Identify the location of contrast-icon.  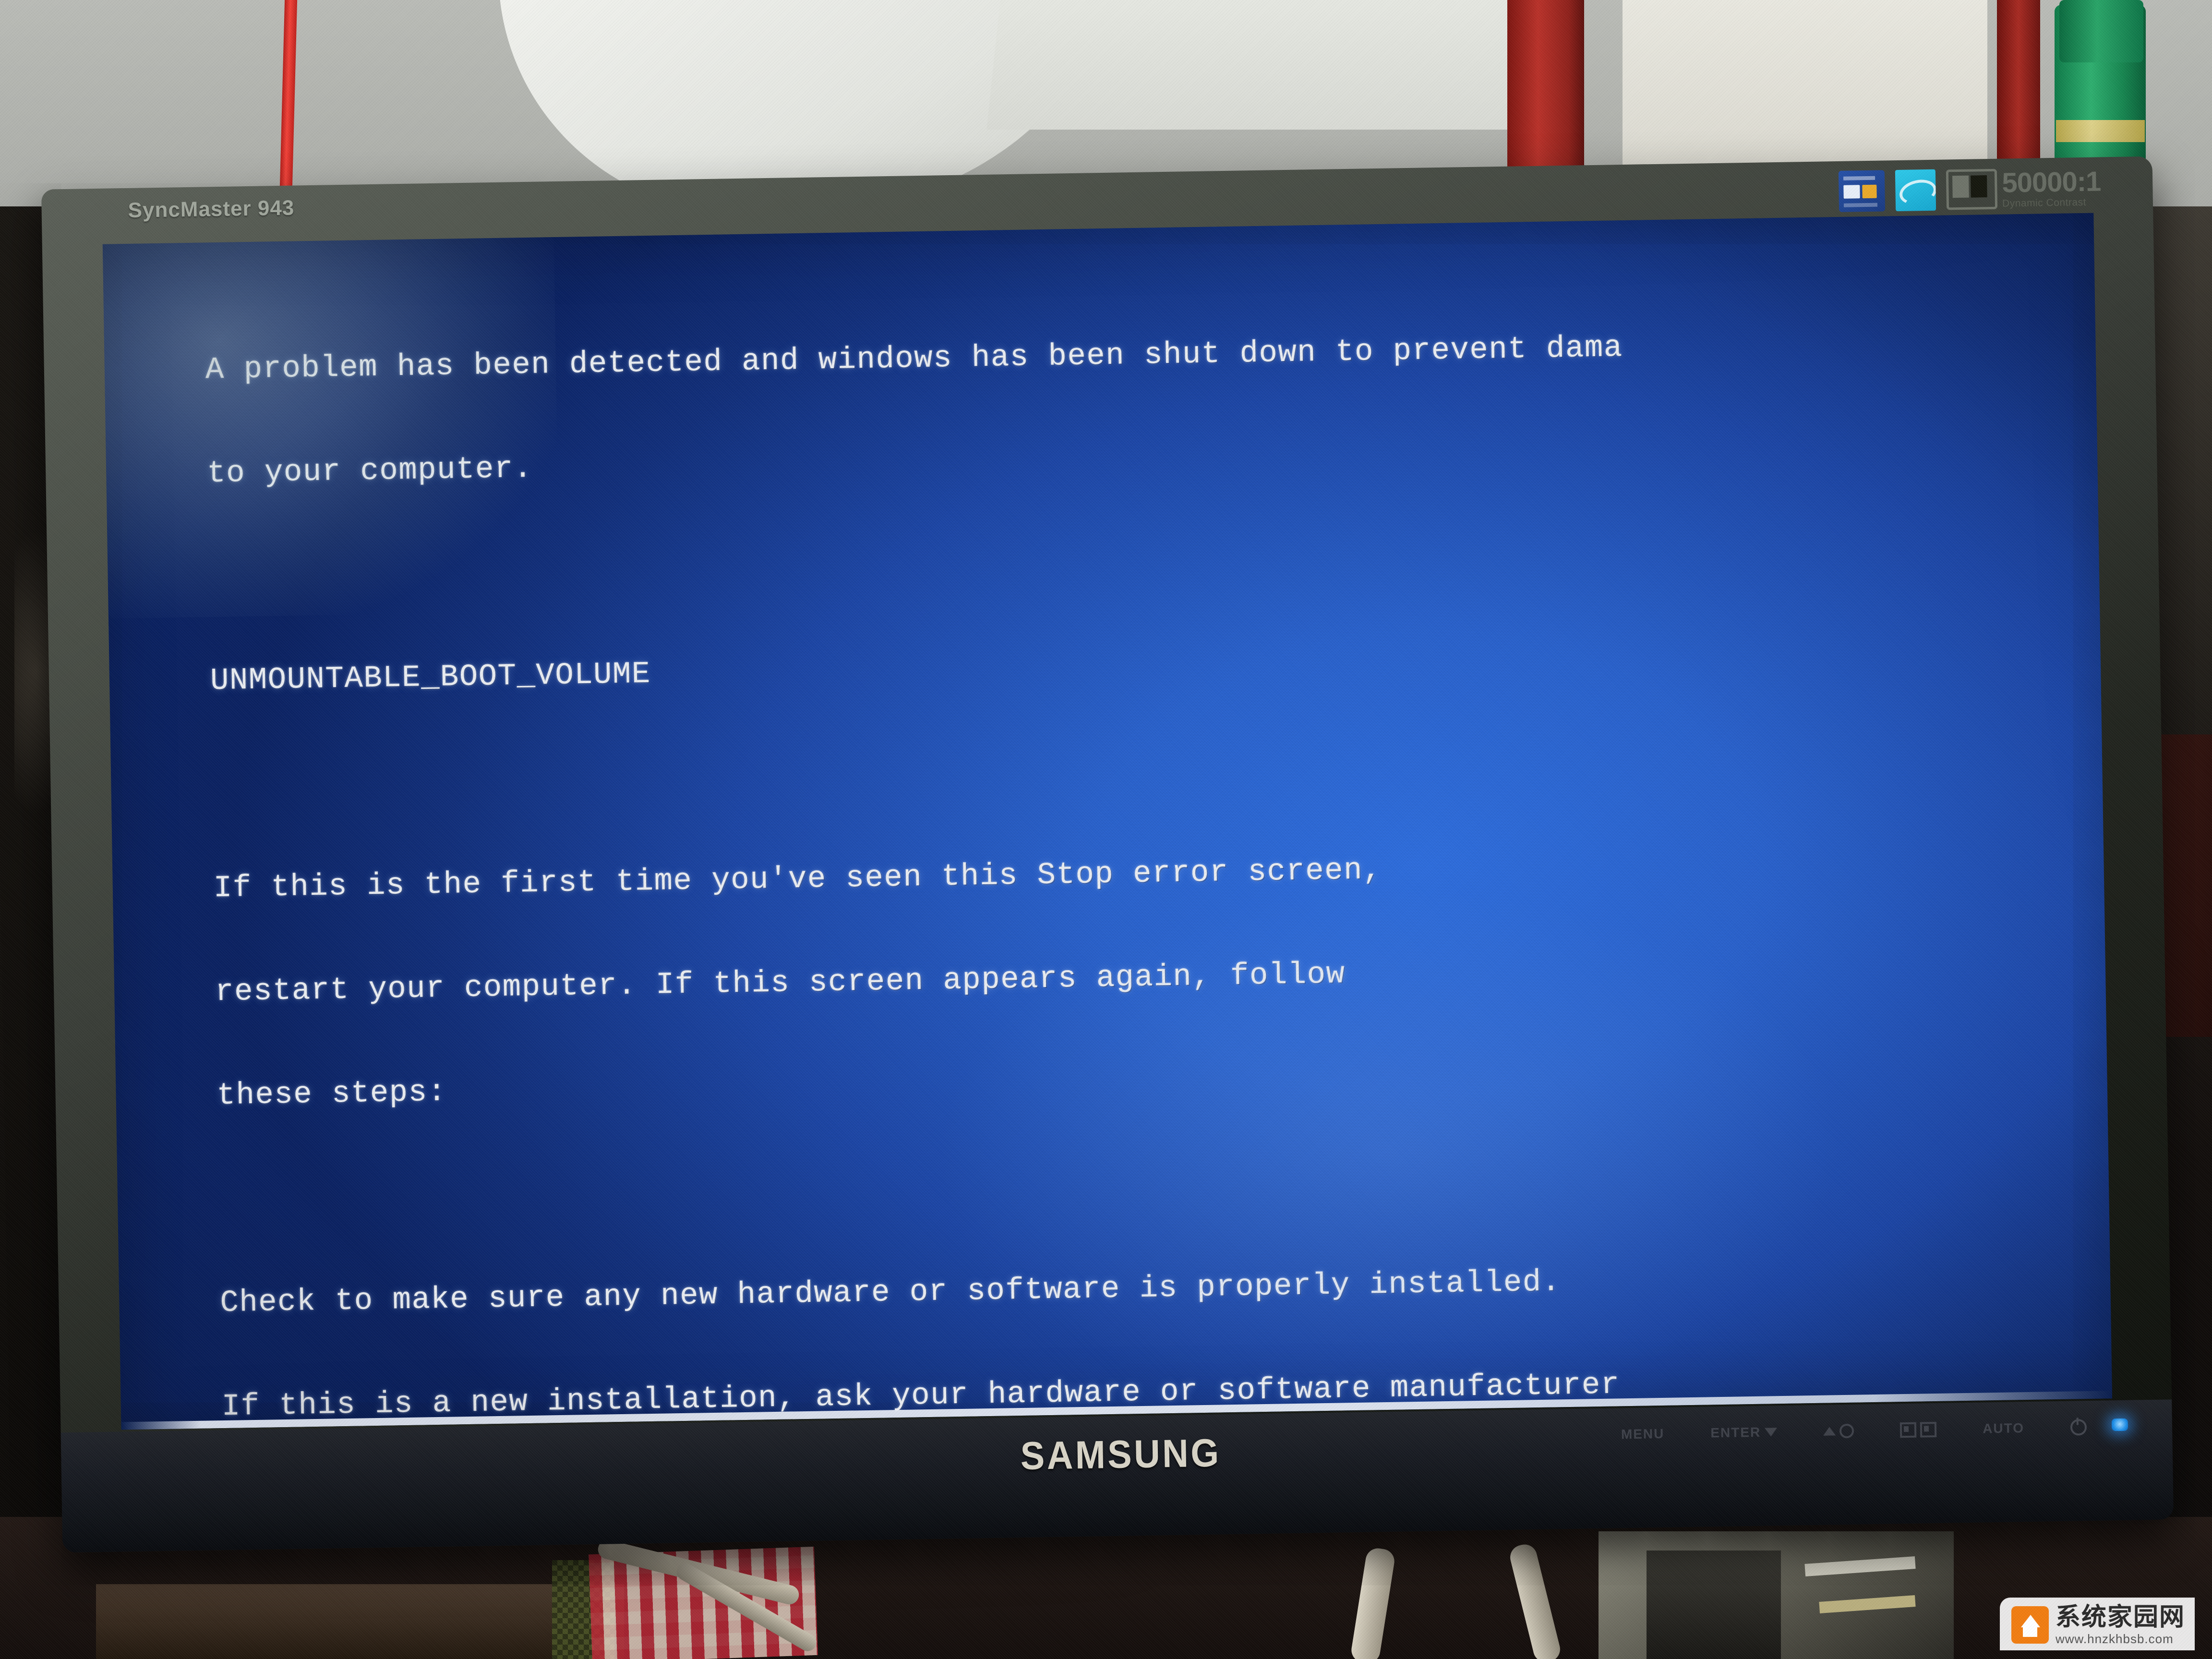
(1972, 189).